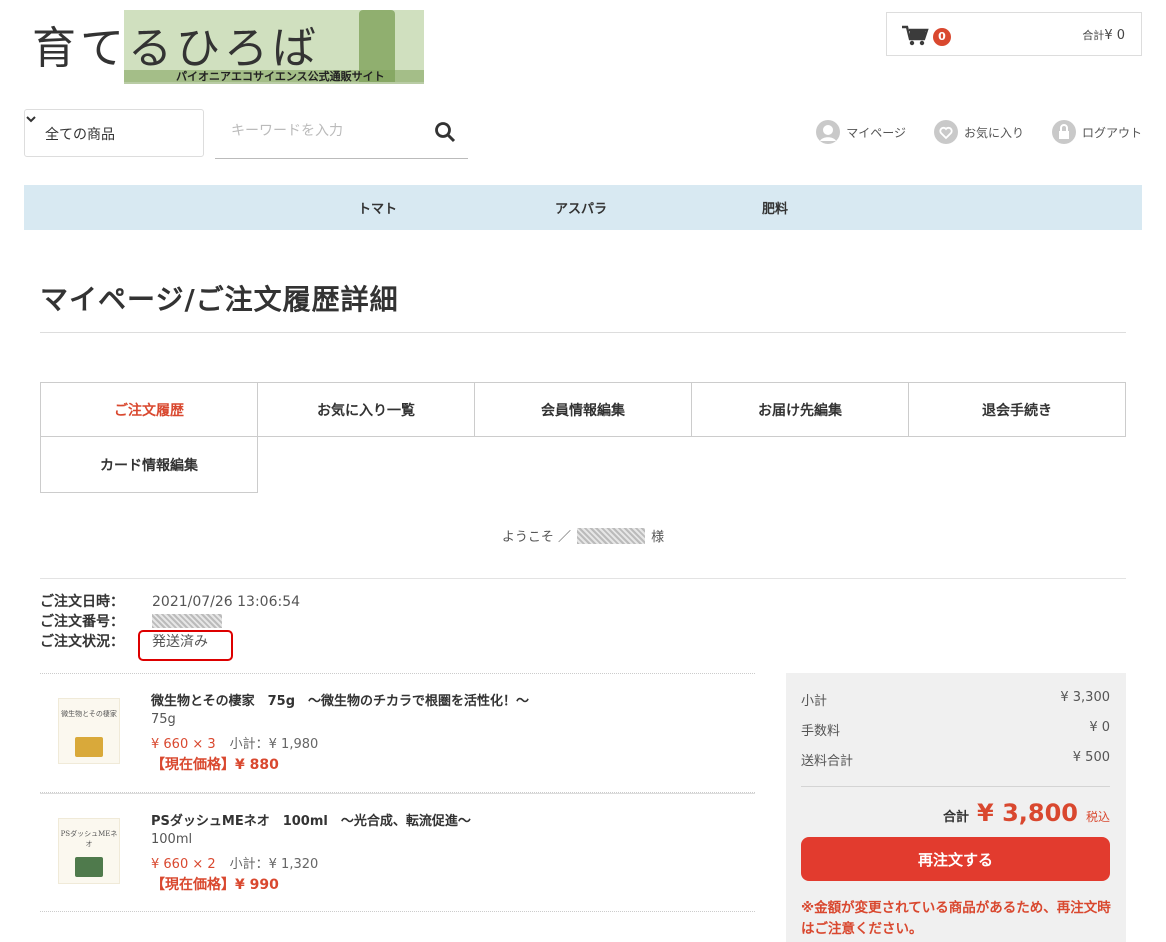 Image resolution: width=1166 pixels, height=942 pixels. Describe the element at coordinates (828, 132) in the screenshot. I see `user-icon` at that location.